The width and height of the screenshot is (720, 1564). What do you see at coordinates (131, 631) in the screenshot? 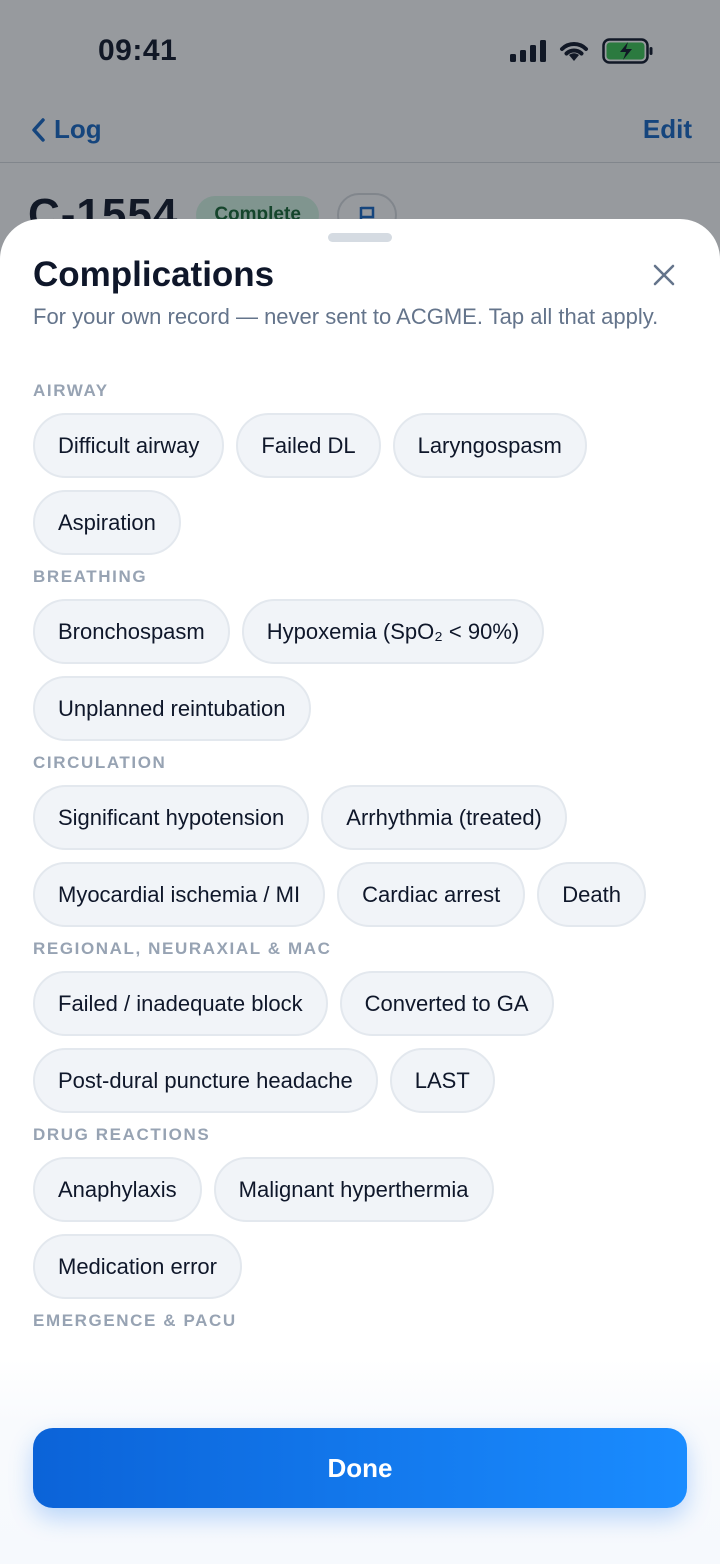
I see `chip-bronchospasm: Bronchospasm` at bounding box center [131, 631].